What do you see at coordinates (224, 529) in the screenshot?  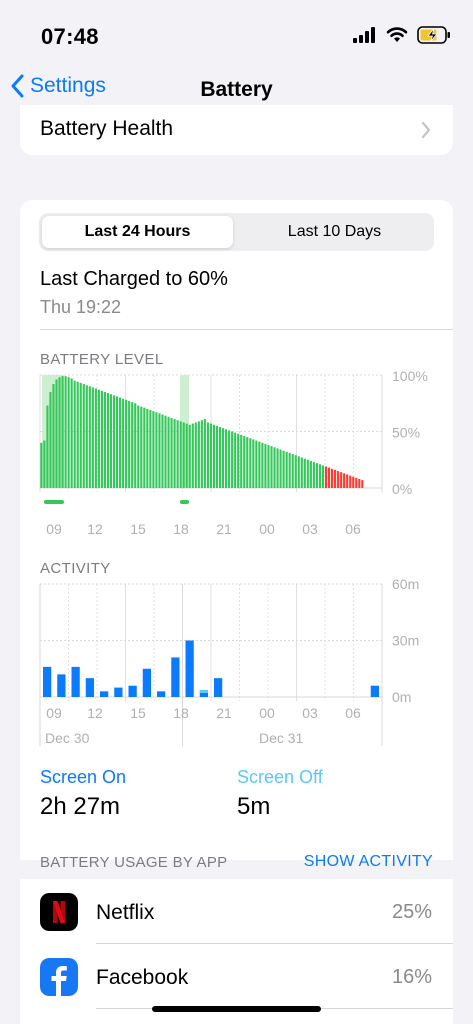 I see `battery-x-tick-label: 21` at bounding box center [224, 529].